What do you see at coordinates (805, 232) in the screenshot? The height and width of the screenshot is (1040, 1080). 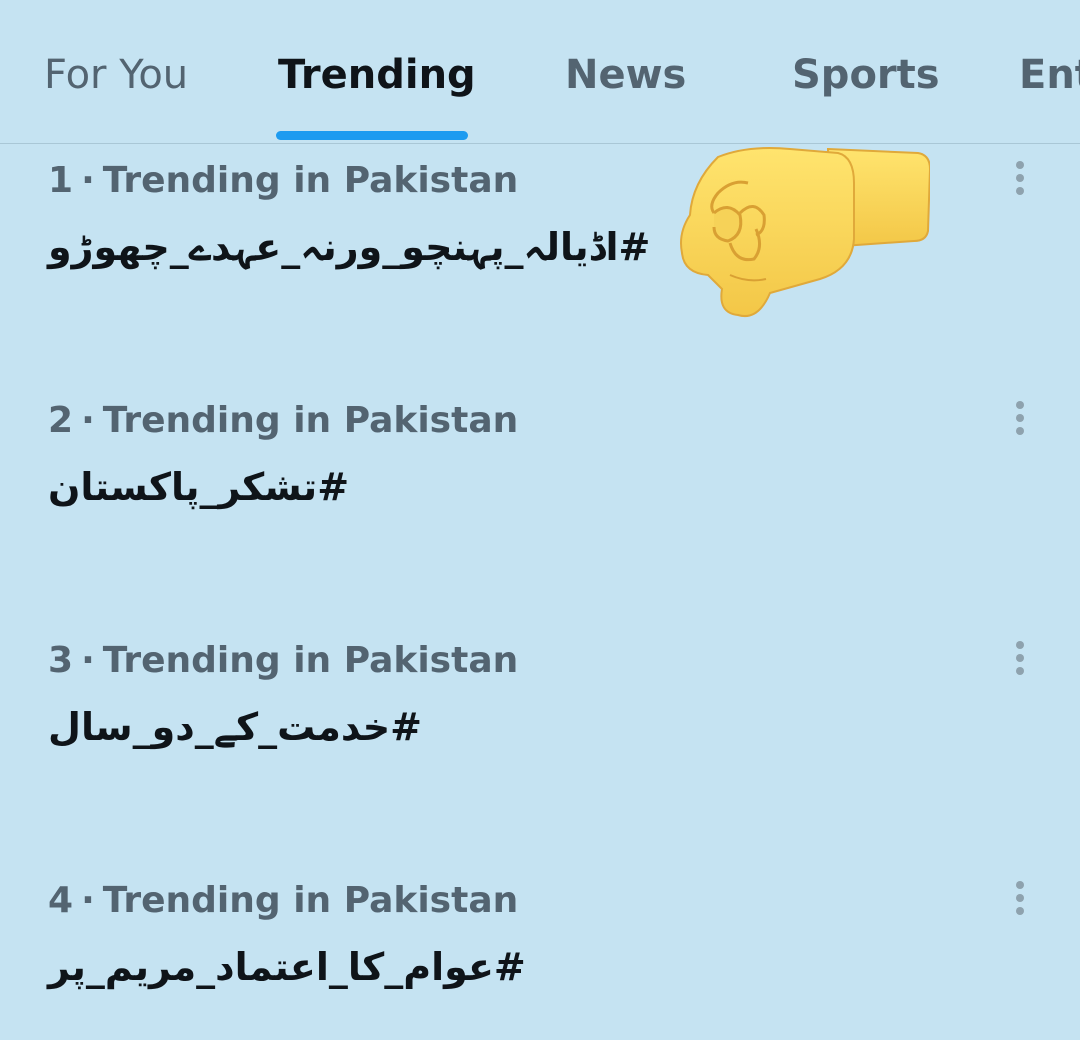 I see `oncoming-fist-emoji` at bounding box center [805, 232].